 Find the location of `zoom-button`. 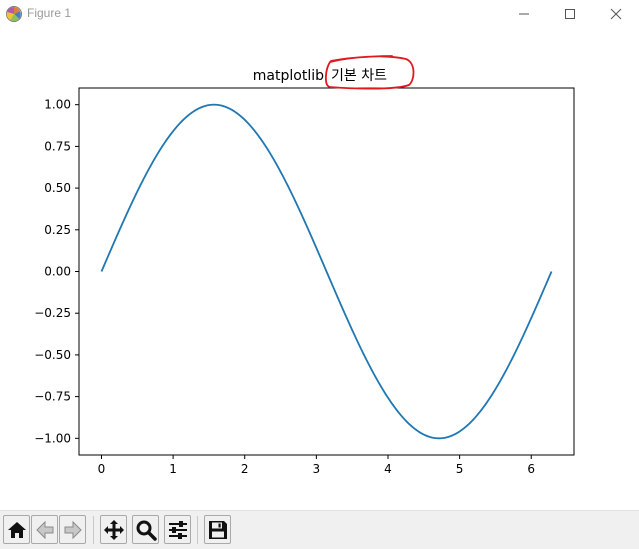

zoom-button is located at coordinates (145, 529).